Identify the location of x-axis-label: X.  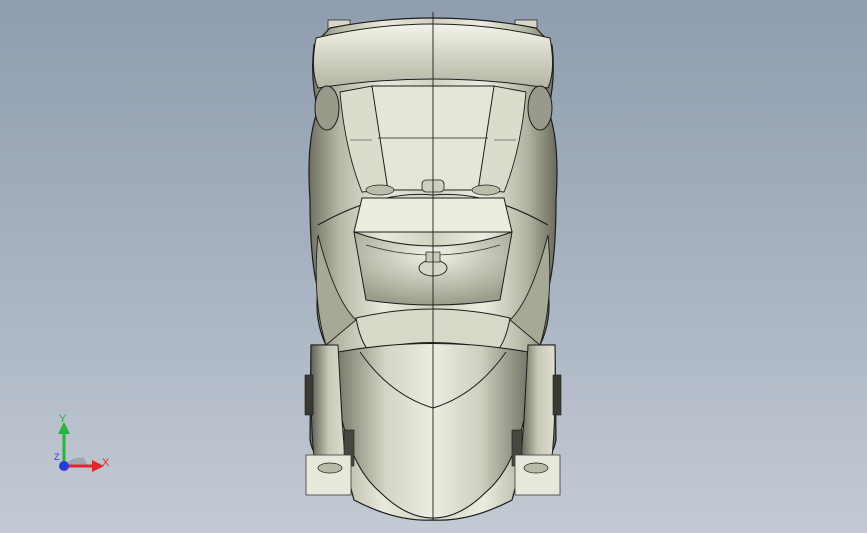
(106, 463).